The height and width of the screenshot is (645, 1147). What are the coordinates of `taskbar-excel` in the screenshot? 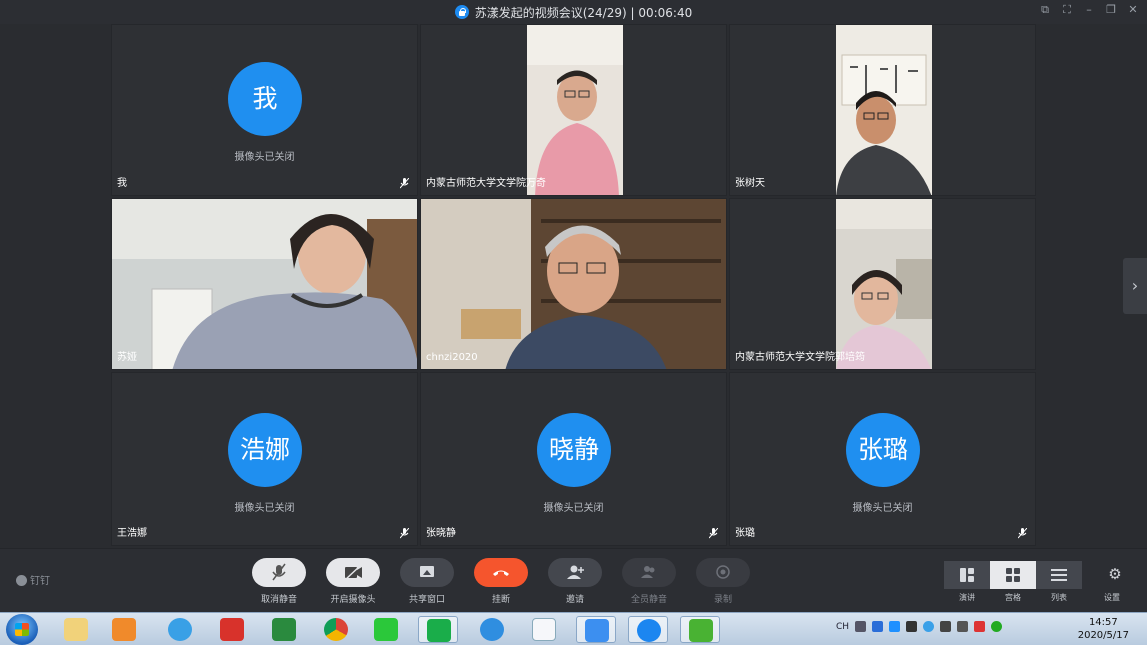 It's located at (284, 629).